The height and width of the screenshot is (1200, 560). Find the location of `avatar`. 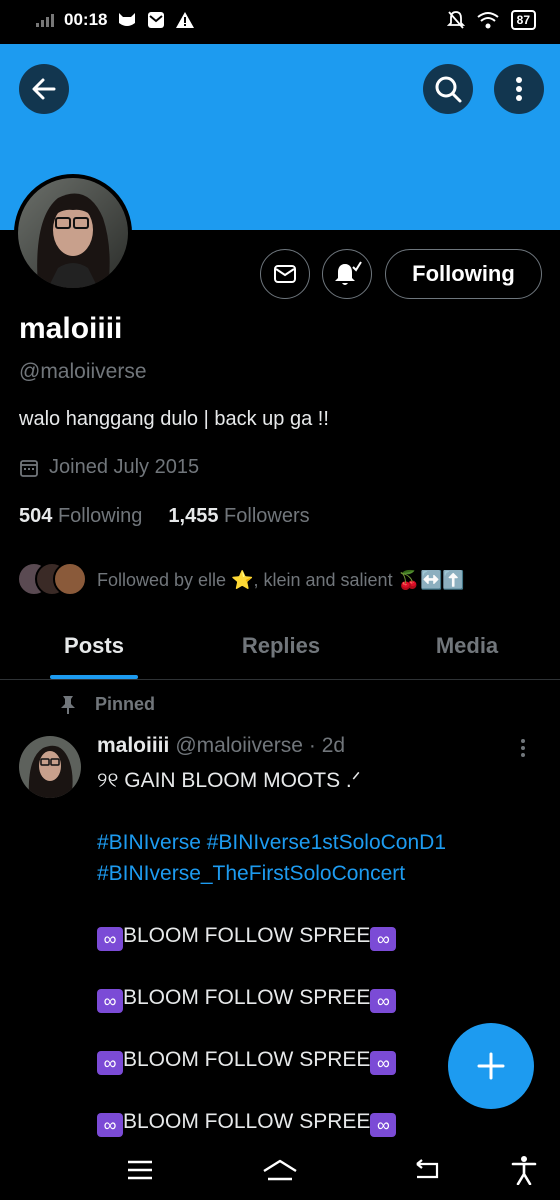

avatar is located at coordinates (70, 579).